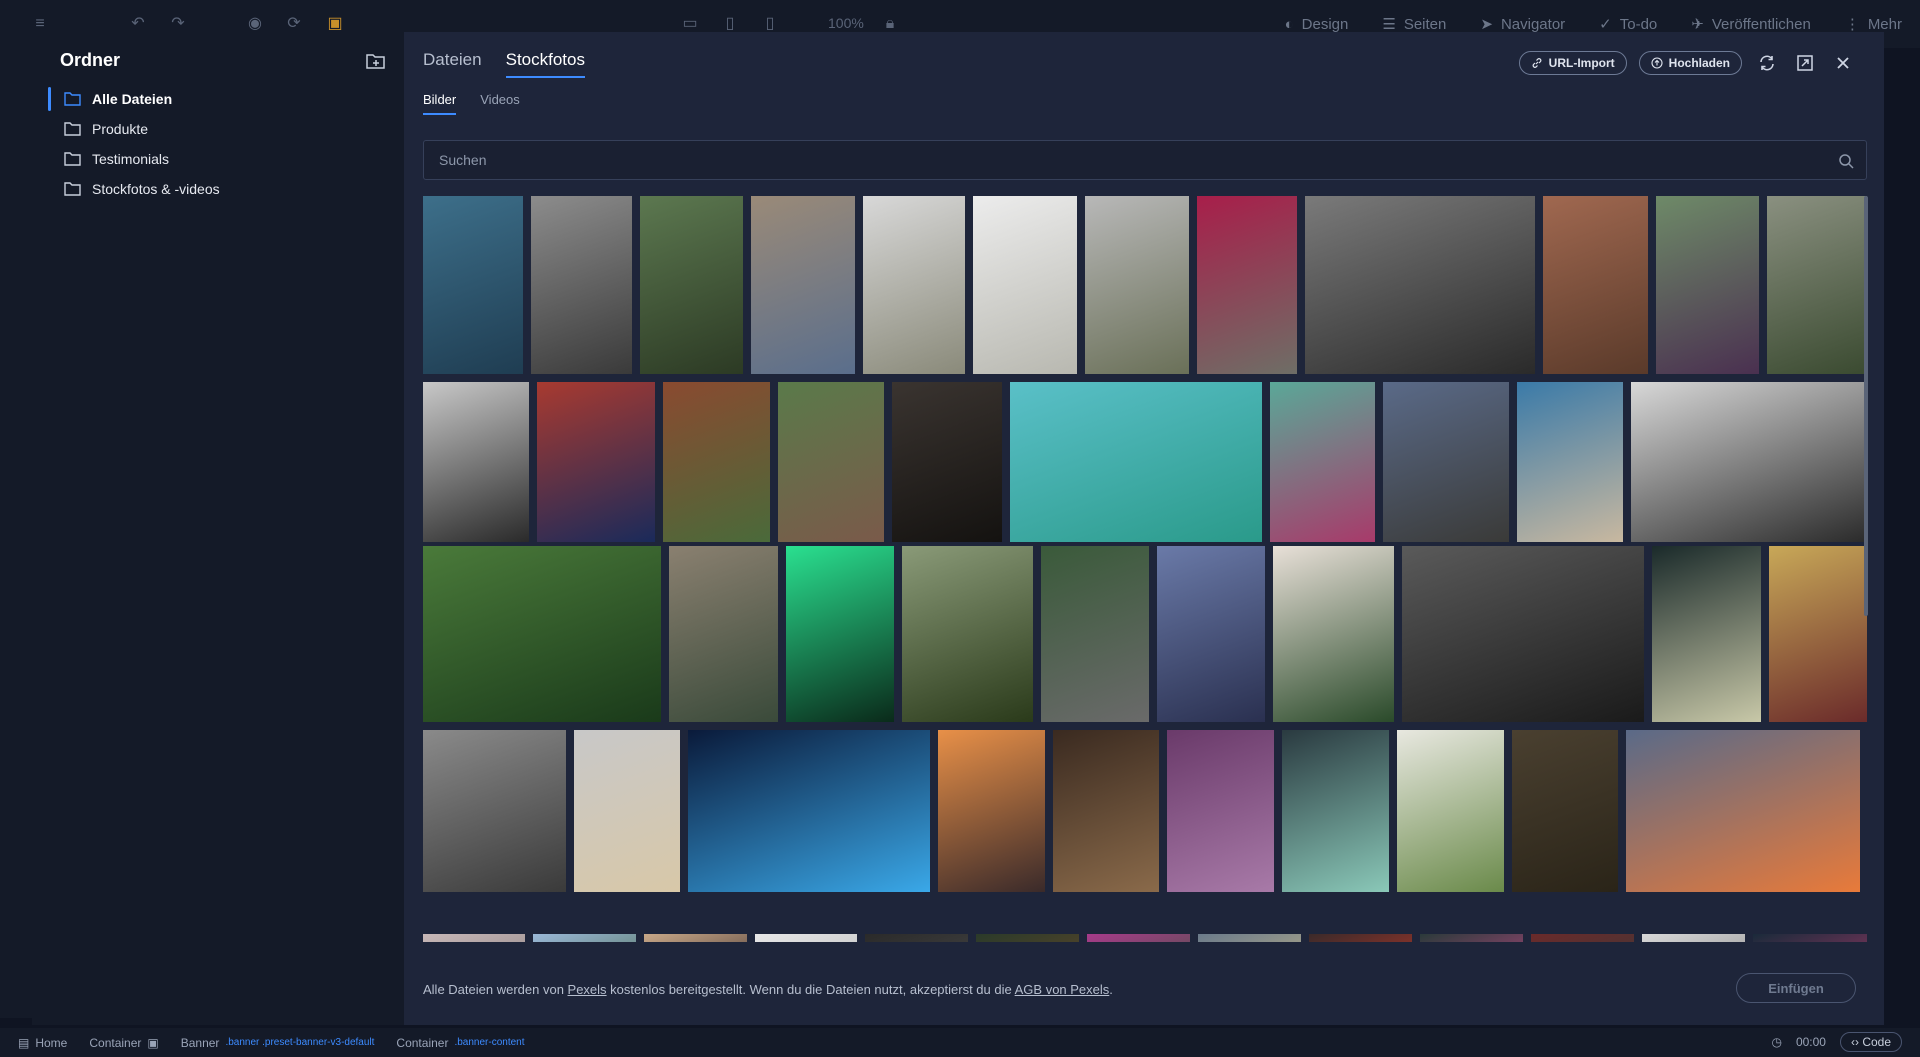 Image resolution: width=1920 pixels, height=1057 pixels. Describe the element at coordinates (504, 64) in the screenshot. I see `main-tabs: Dateien Stockfotos` at that location.